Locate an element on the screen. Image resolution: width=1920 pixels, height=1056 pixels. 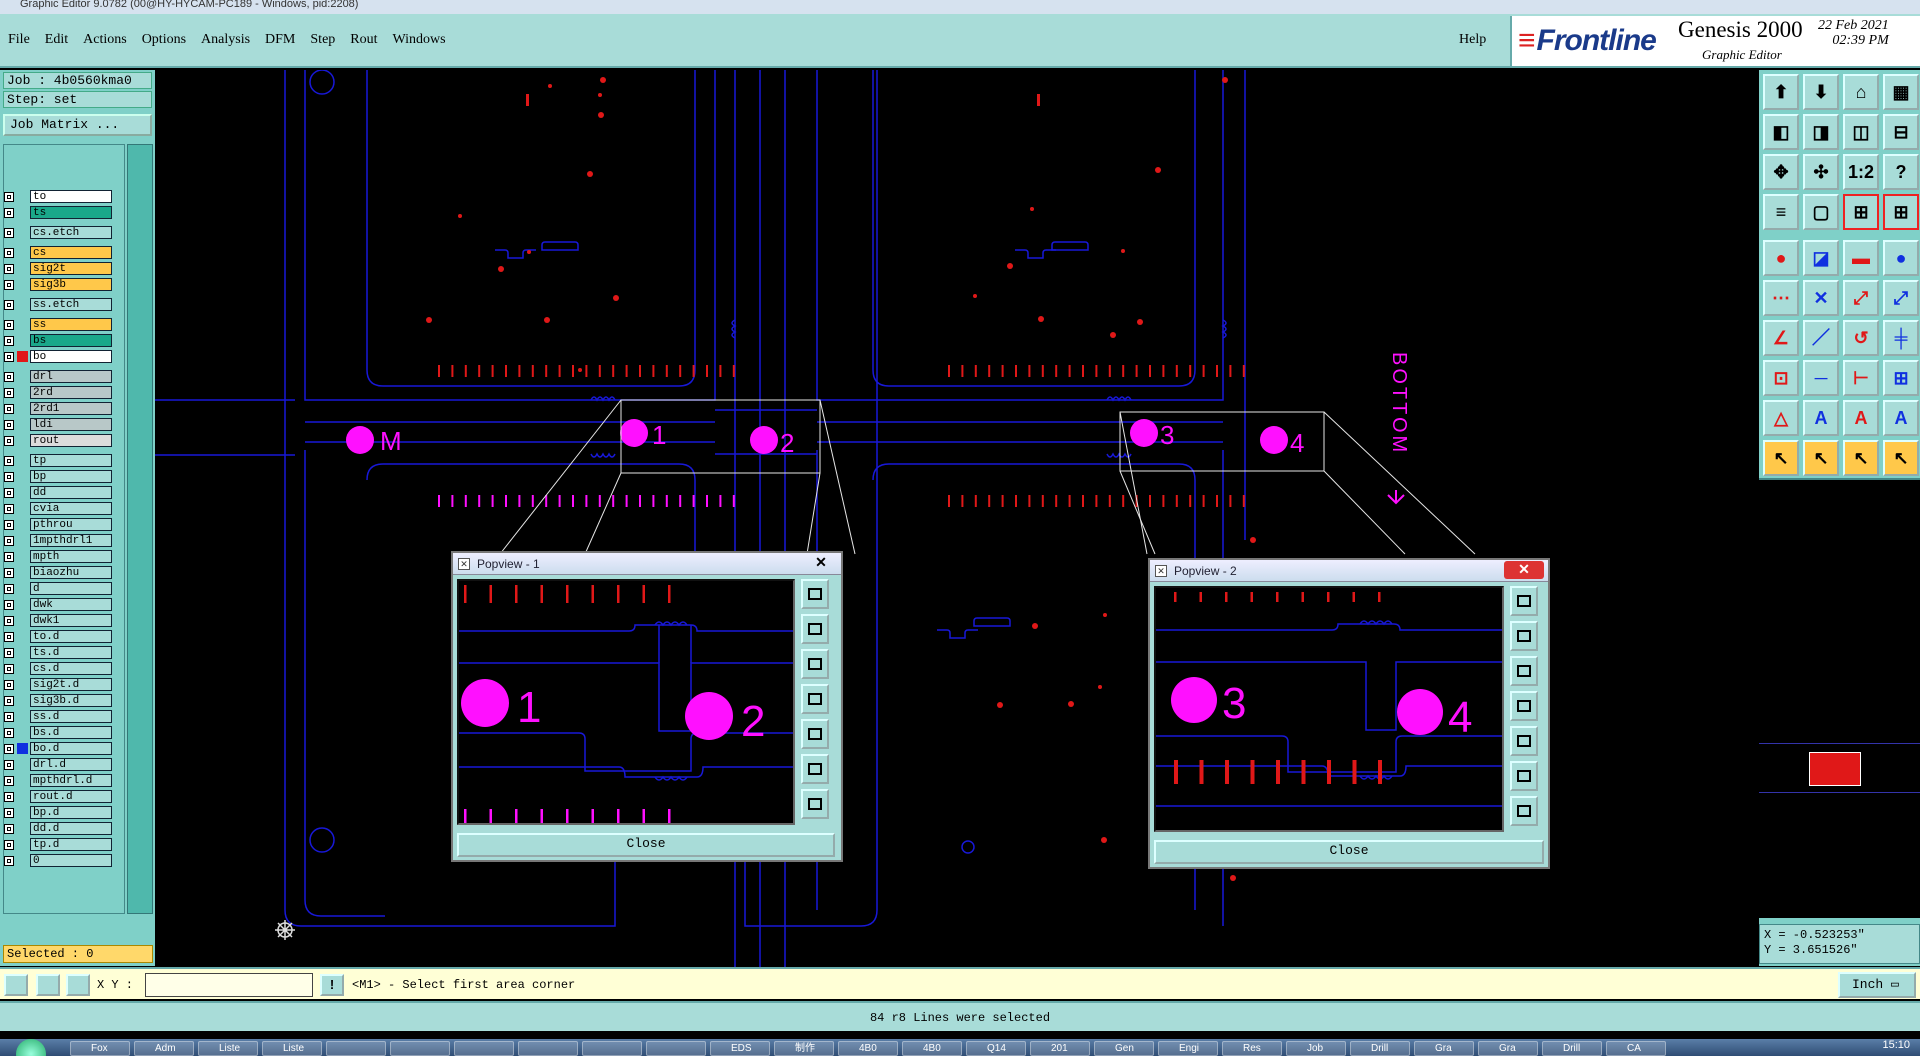
layer-name: dd is located at coordinates (71, 492).